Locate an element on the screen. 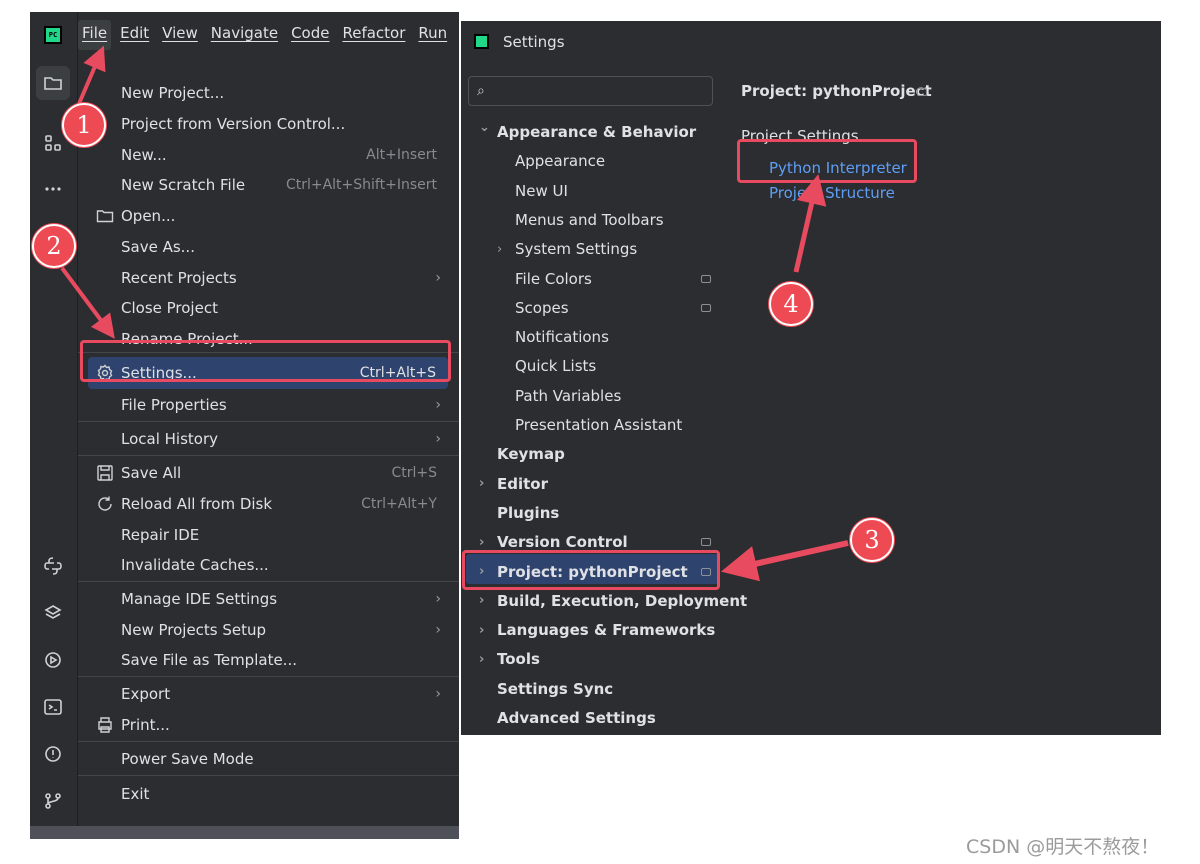 The image size is (1200, 864). watermark: CSDN @明天不熬夜！ is located at coordinates (1063, 847).